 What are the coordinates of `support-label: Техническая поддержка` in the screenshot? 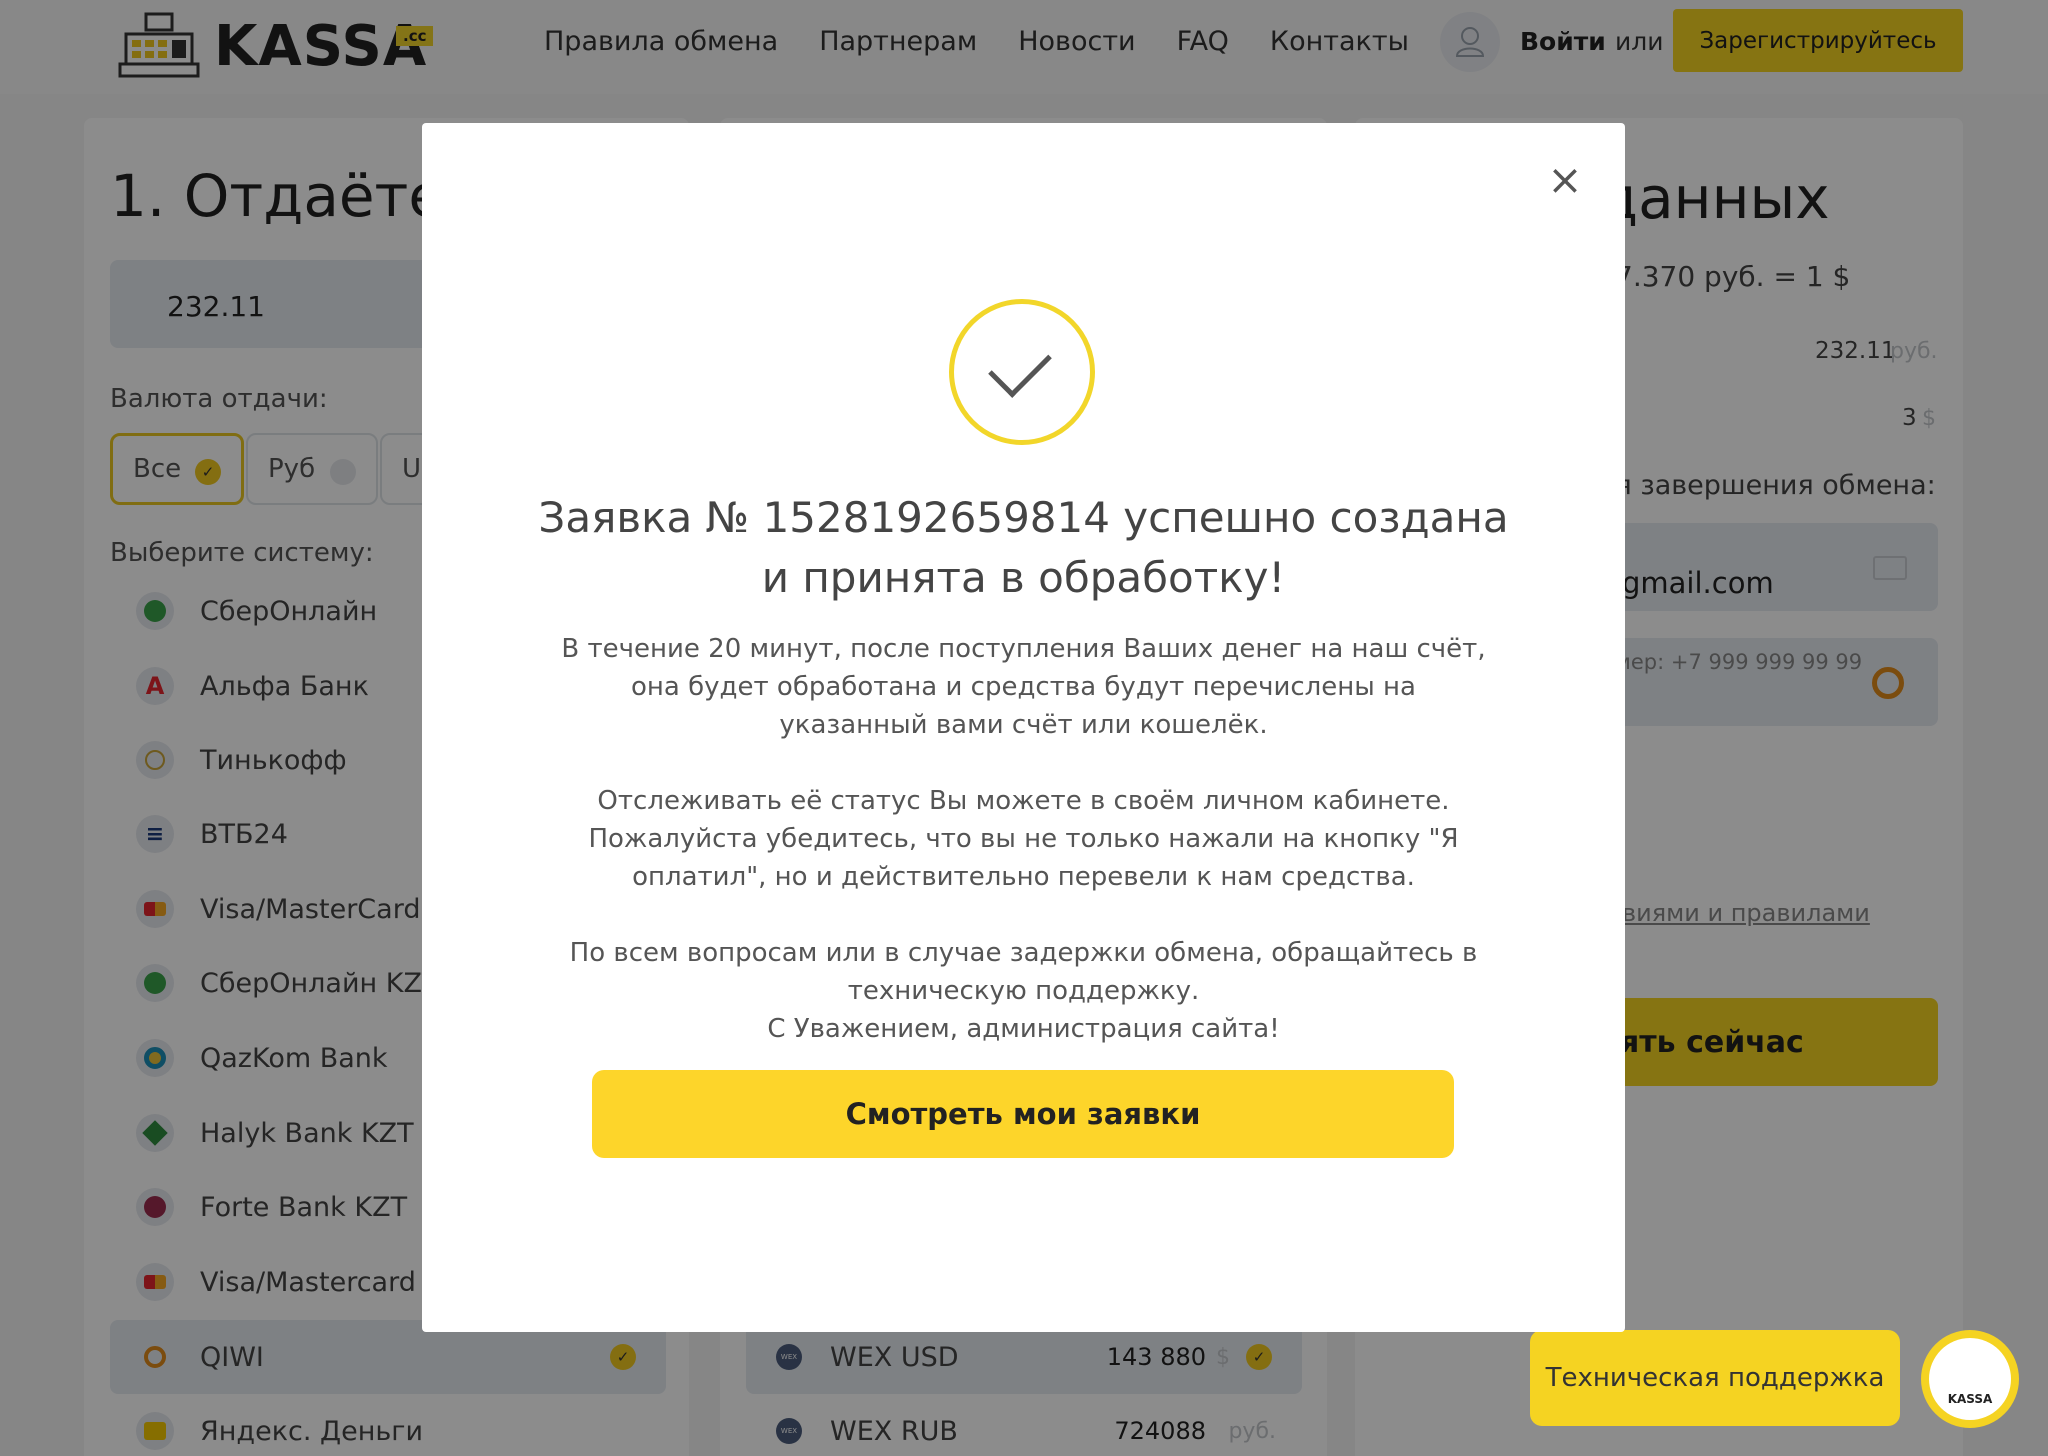 It's located at (1715, 1378).